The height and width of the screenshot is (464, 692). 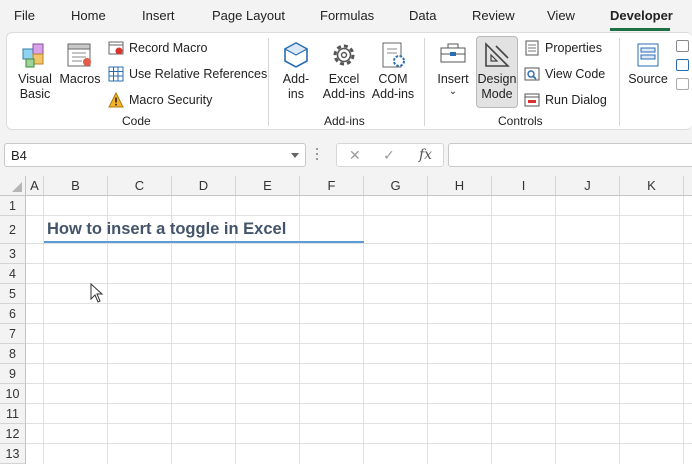 I want to click on excel-add-ins-label: Excel Add-ins, so click(x=344, y=86).